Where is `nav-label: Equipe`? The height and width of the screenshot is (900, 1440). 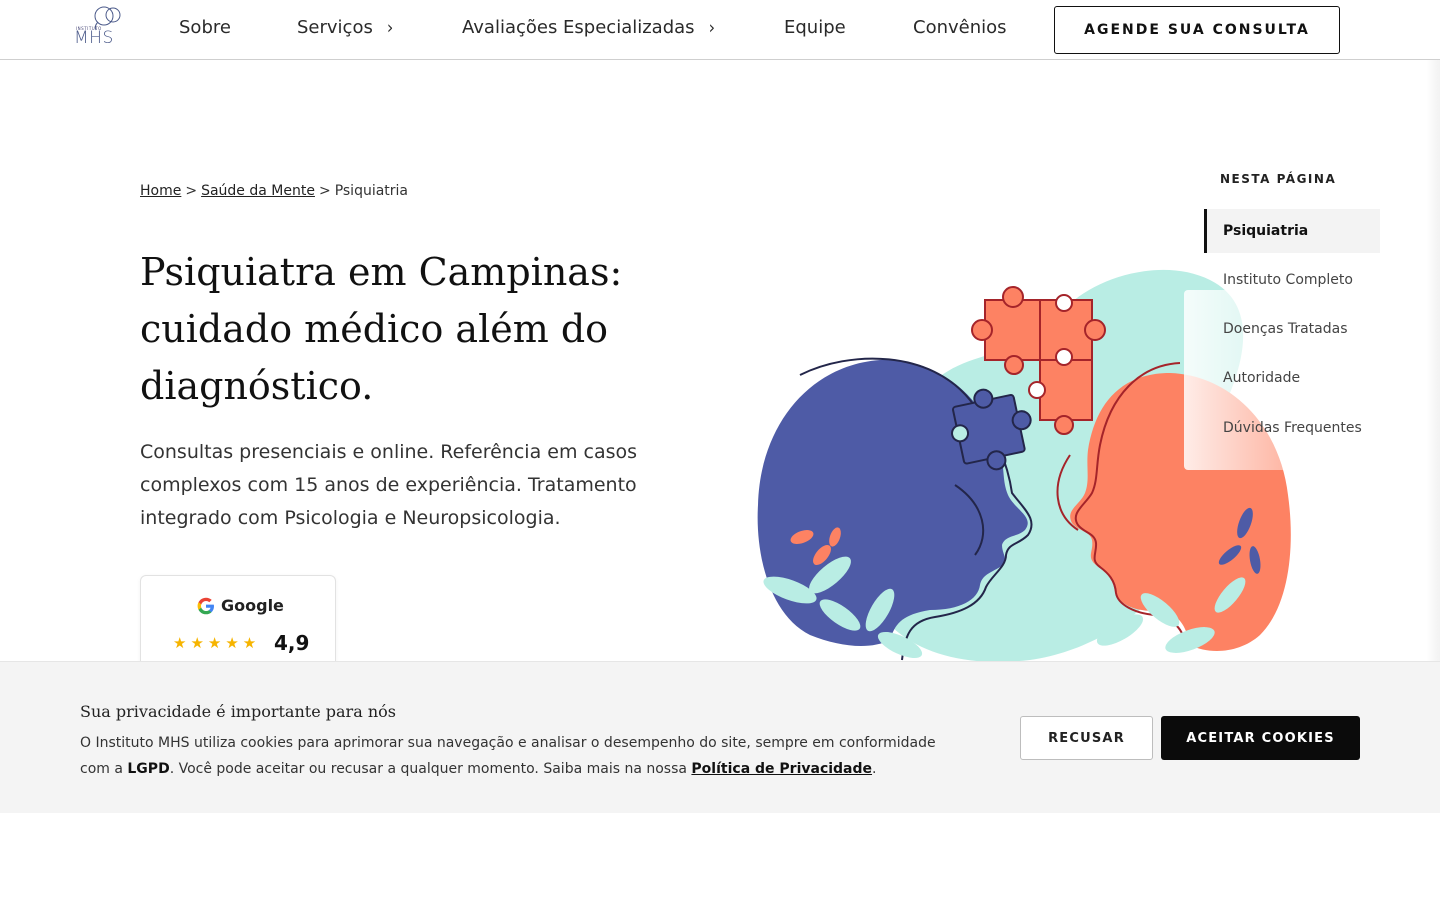
nav-label: Equipe is located at coordinates (815, 27).